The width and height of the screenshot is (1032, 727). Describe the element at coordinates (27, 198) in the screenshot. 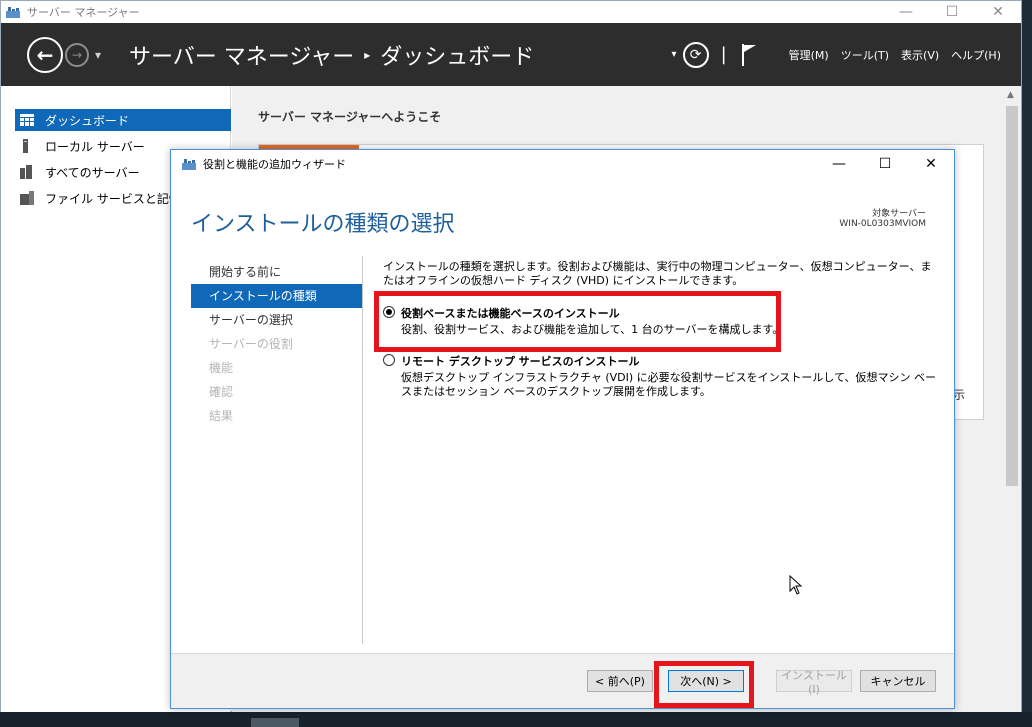

I see `file-services-icon` at that location.